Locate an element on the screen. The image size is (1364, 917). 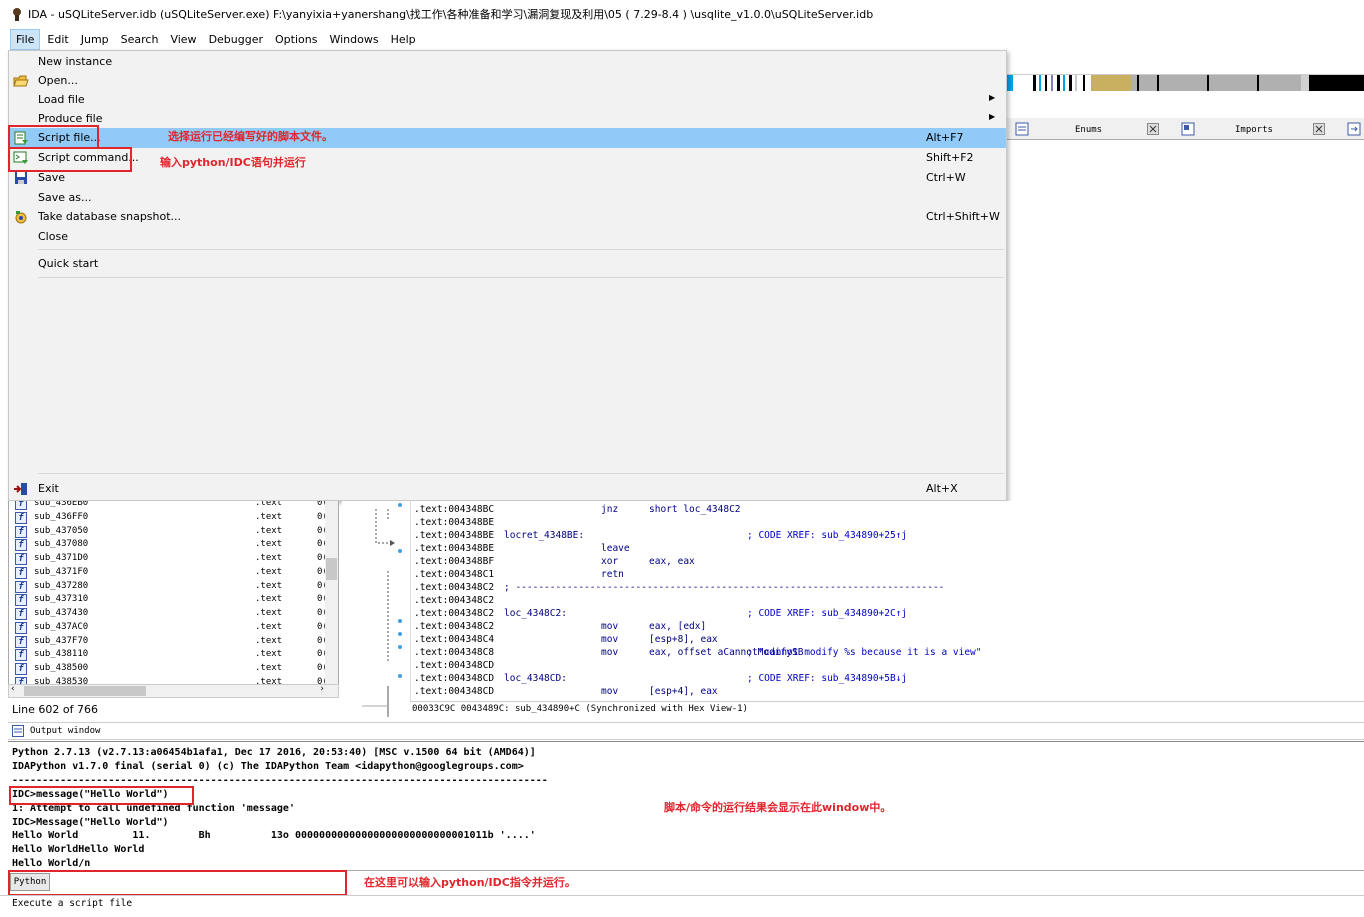
function-row: f sub_437280 .text 0( is located at coordinates (168, 587).